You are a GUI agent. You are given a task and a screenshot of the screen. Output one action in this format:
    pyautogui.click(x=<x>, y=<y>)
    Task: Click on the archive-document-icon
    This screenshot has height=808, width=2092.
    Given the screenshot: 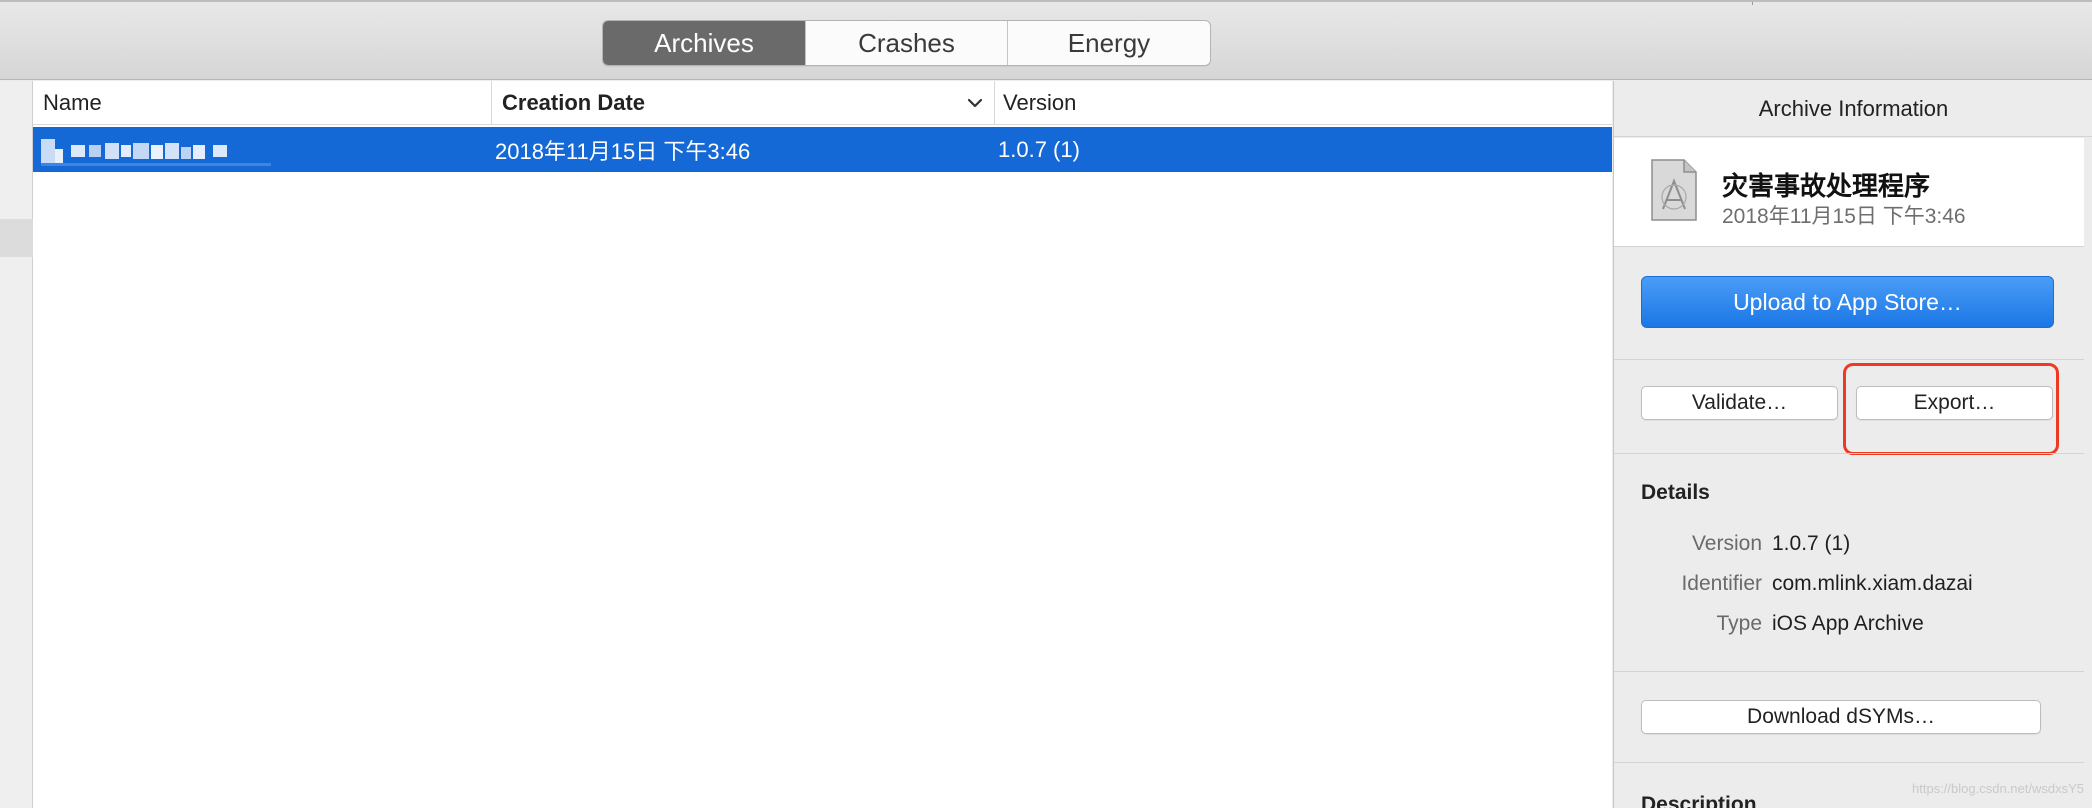 What is the action you would take?
    pyautogui.click(x=1674, y=190)
    